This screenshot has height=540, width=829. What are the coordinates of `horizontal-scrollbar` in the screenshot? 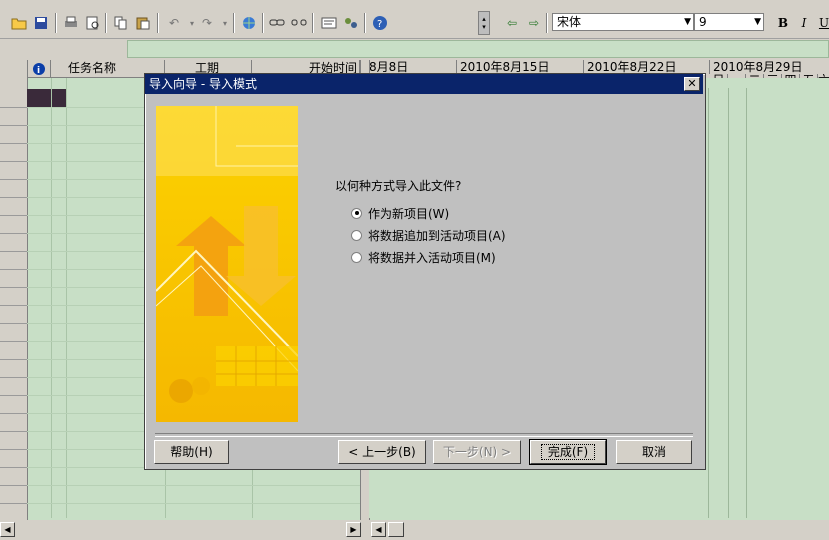 It's located at (414, 530).